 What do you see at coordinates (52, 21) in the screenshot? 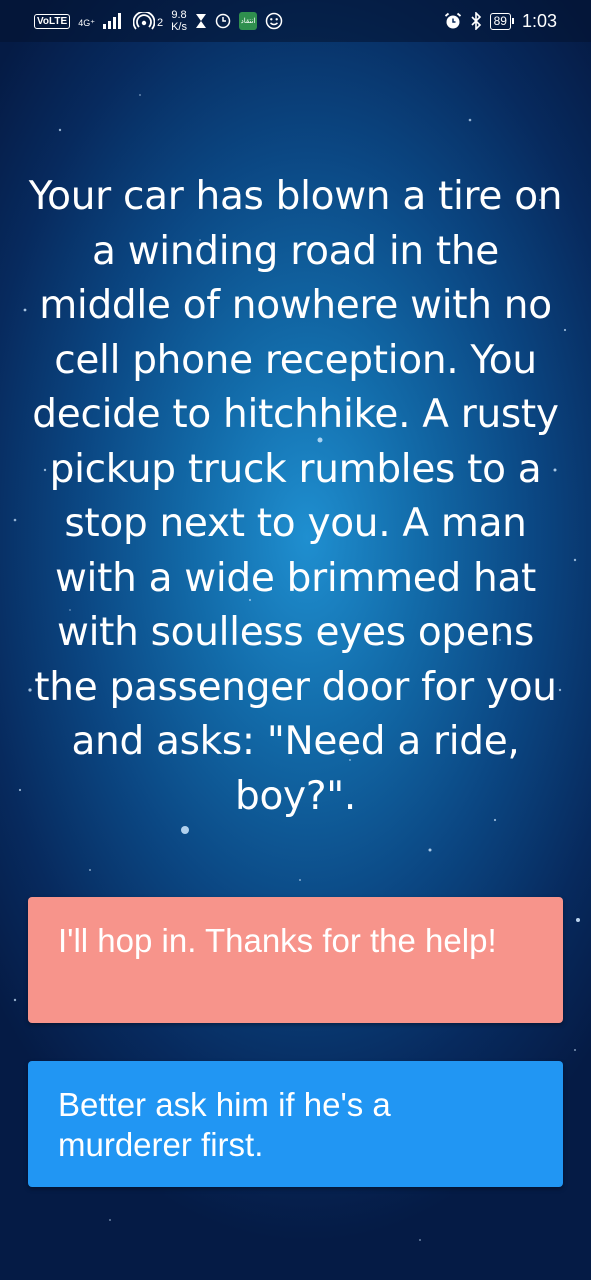
I see `volte-badge: VoLTE` at bounding box center [52, 21].